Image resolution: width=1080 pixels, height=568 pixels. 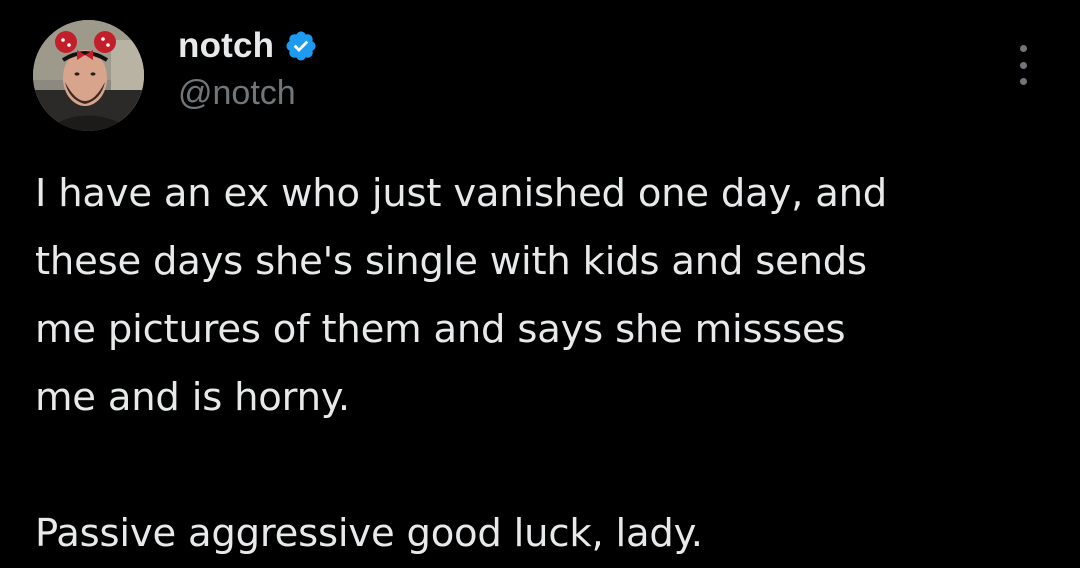 I want to click on display-name: notch, so click(x=226, y=46).